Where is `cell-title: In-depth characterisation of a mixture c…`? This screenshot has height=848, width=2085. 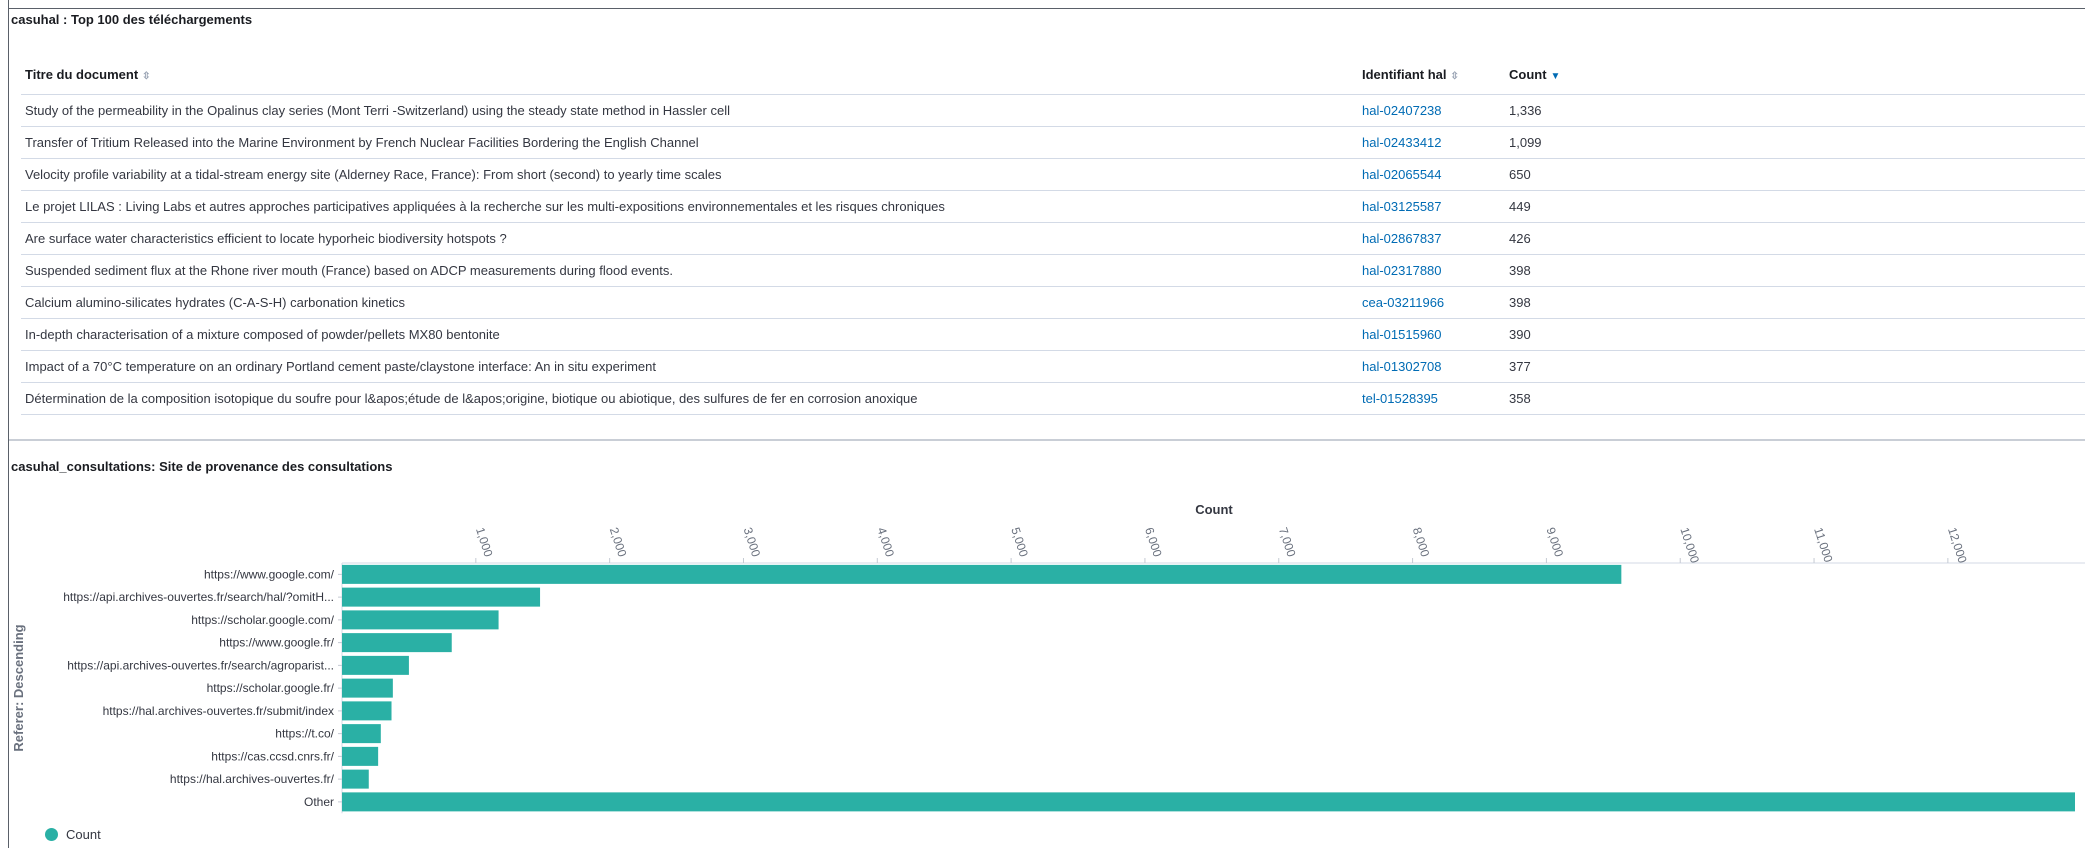 cell-title: In-depth characterisation of a mixture c… is located at coordinates (689, 334).